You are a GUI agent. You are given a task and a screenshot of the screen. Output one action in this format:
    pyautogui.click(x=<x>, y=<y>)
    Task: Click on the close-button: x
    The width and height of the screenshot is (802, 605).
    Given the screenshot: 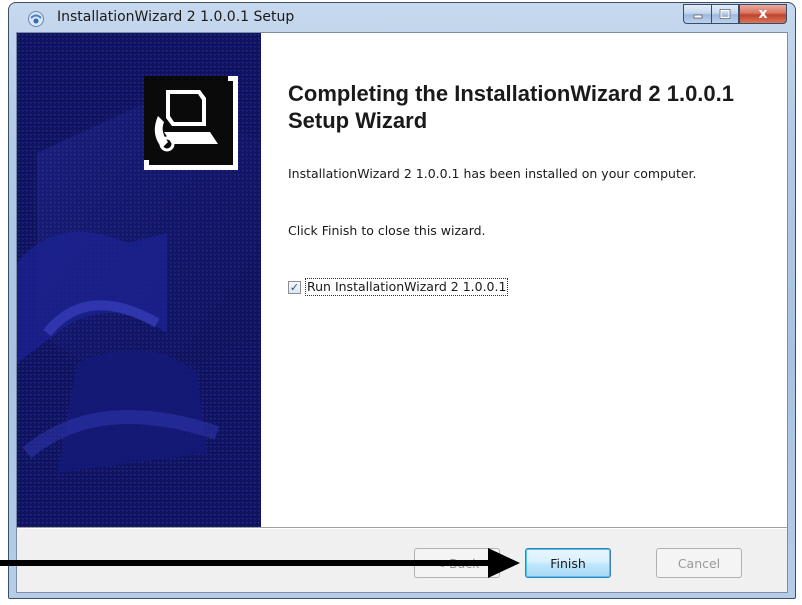 What is the action you would take?
    pyautogui.click(x=763, y=14)
    